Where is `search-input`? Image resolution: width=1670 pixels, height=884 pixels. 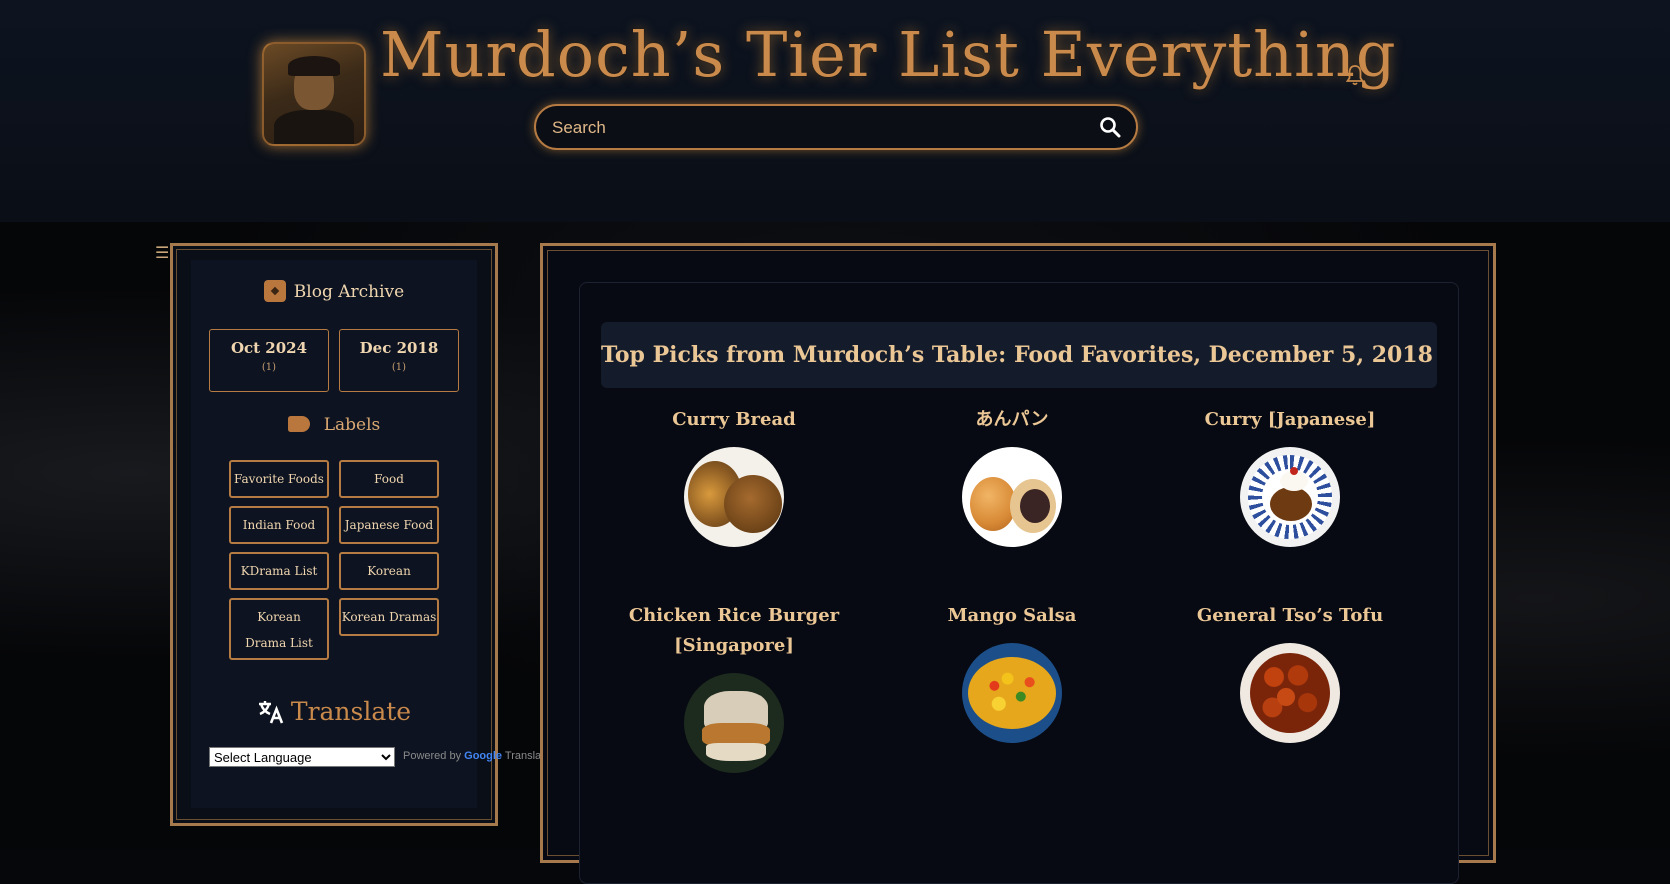
search-input is located at coordinates (812, 128).